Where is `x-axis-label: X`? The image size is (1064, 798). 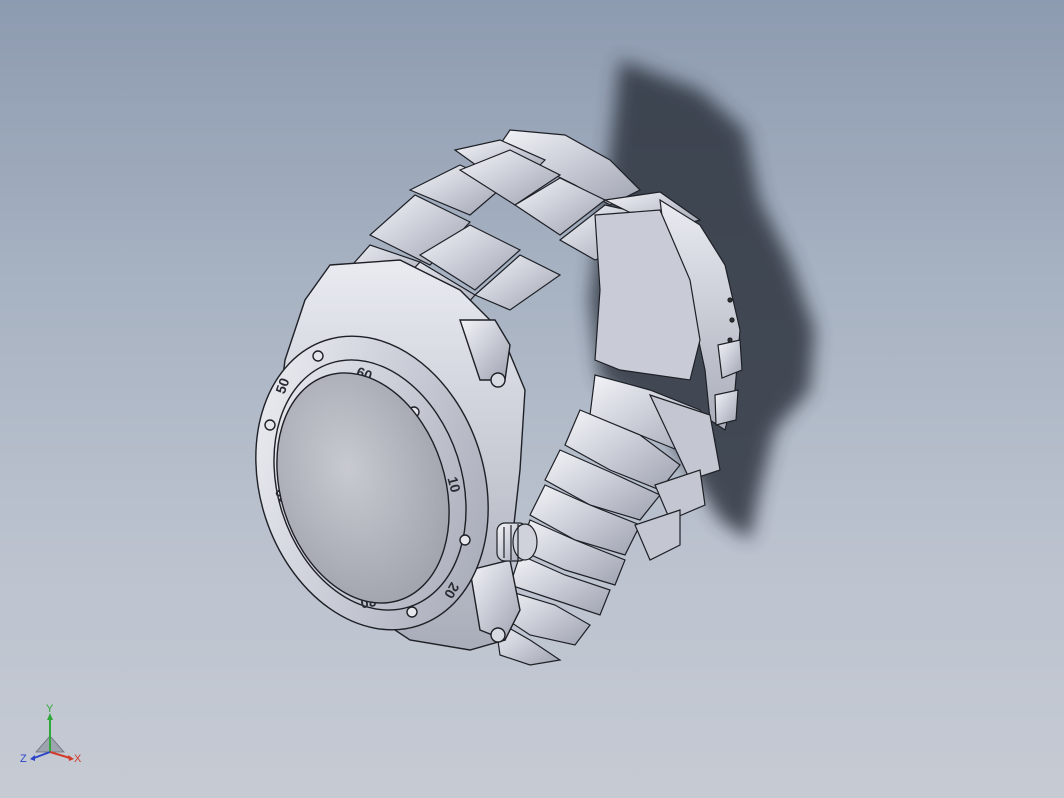 x-axis-label: X is located at coordinates (78, 759).